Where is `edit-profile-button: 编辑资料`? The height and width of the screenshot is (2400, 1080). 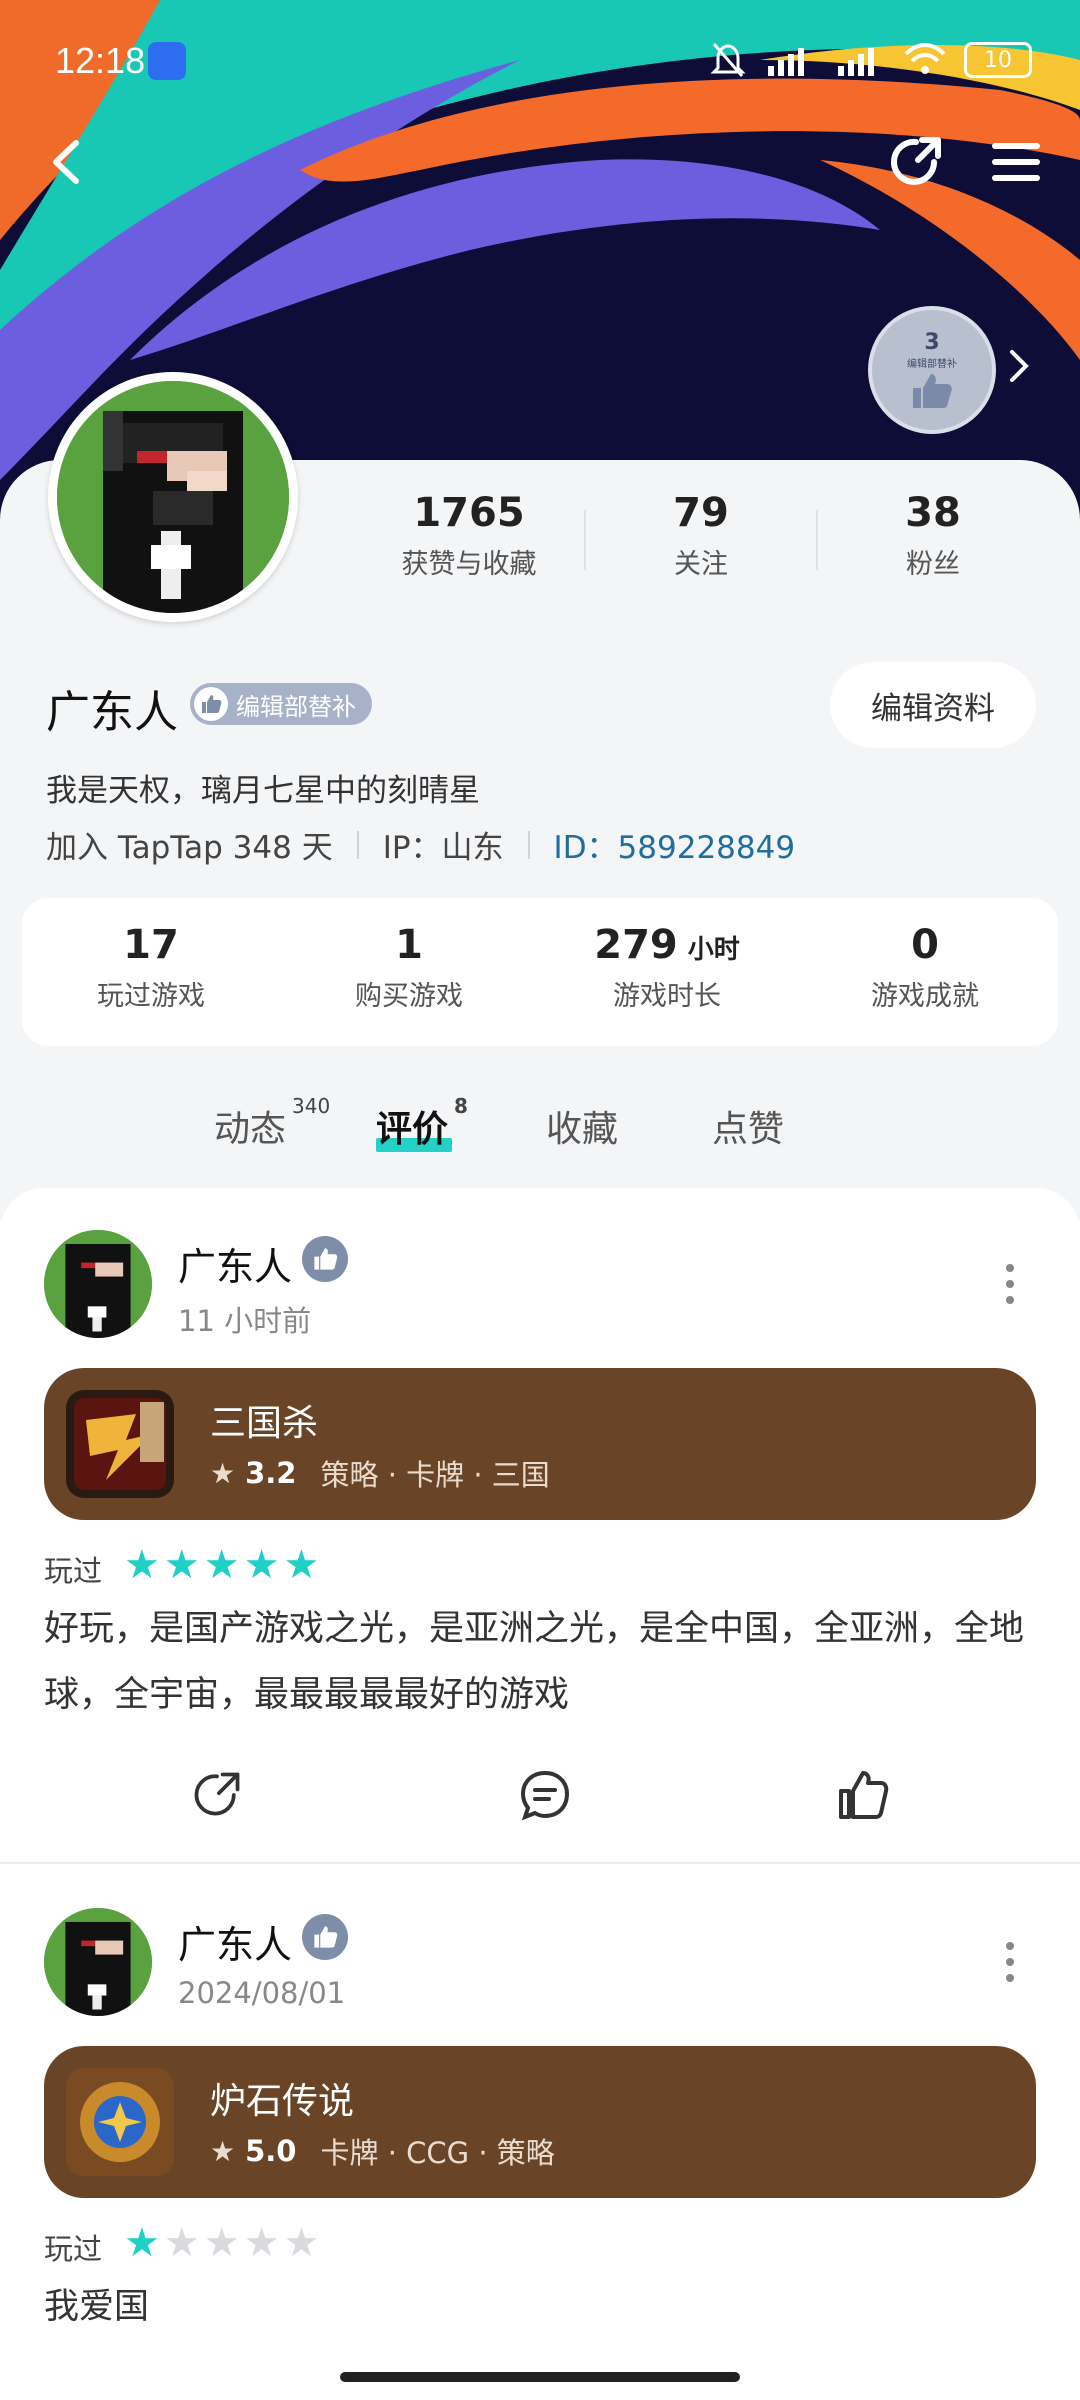
edit-profile-button: 编辑资料 is located at coordinates (933, 705).